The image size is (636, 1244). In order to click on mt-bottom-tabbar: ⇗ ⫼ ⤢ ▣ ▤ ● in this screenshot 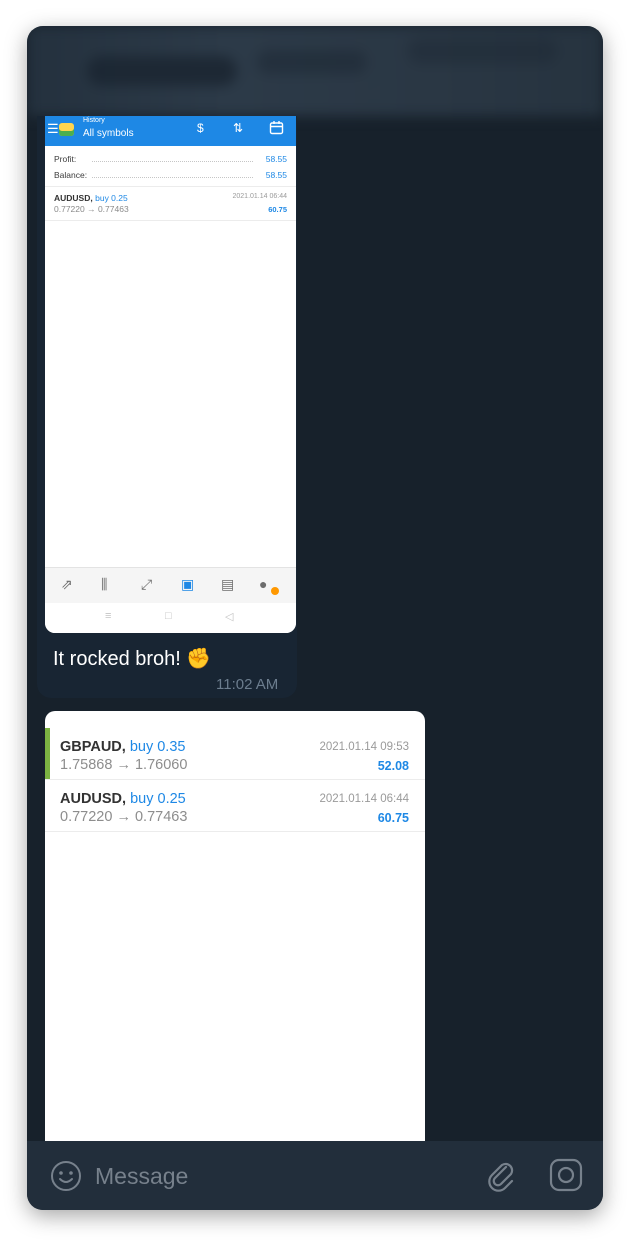, I will do `click(170, 585)`.